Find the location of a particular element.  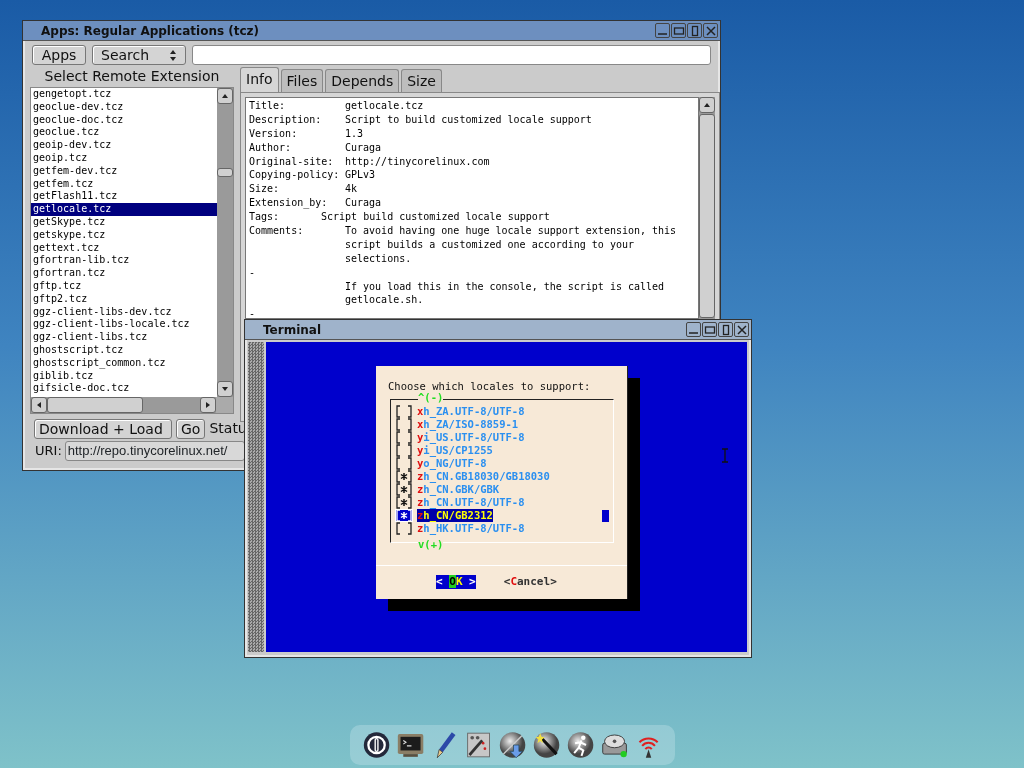

field-value: script builds a customized one according to your is located at coordinates (489, 244).